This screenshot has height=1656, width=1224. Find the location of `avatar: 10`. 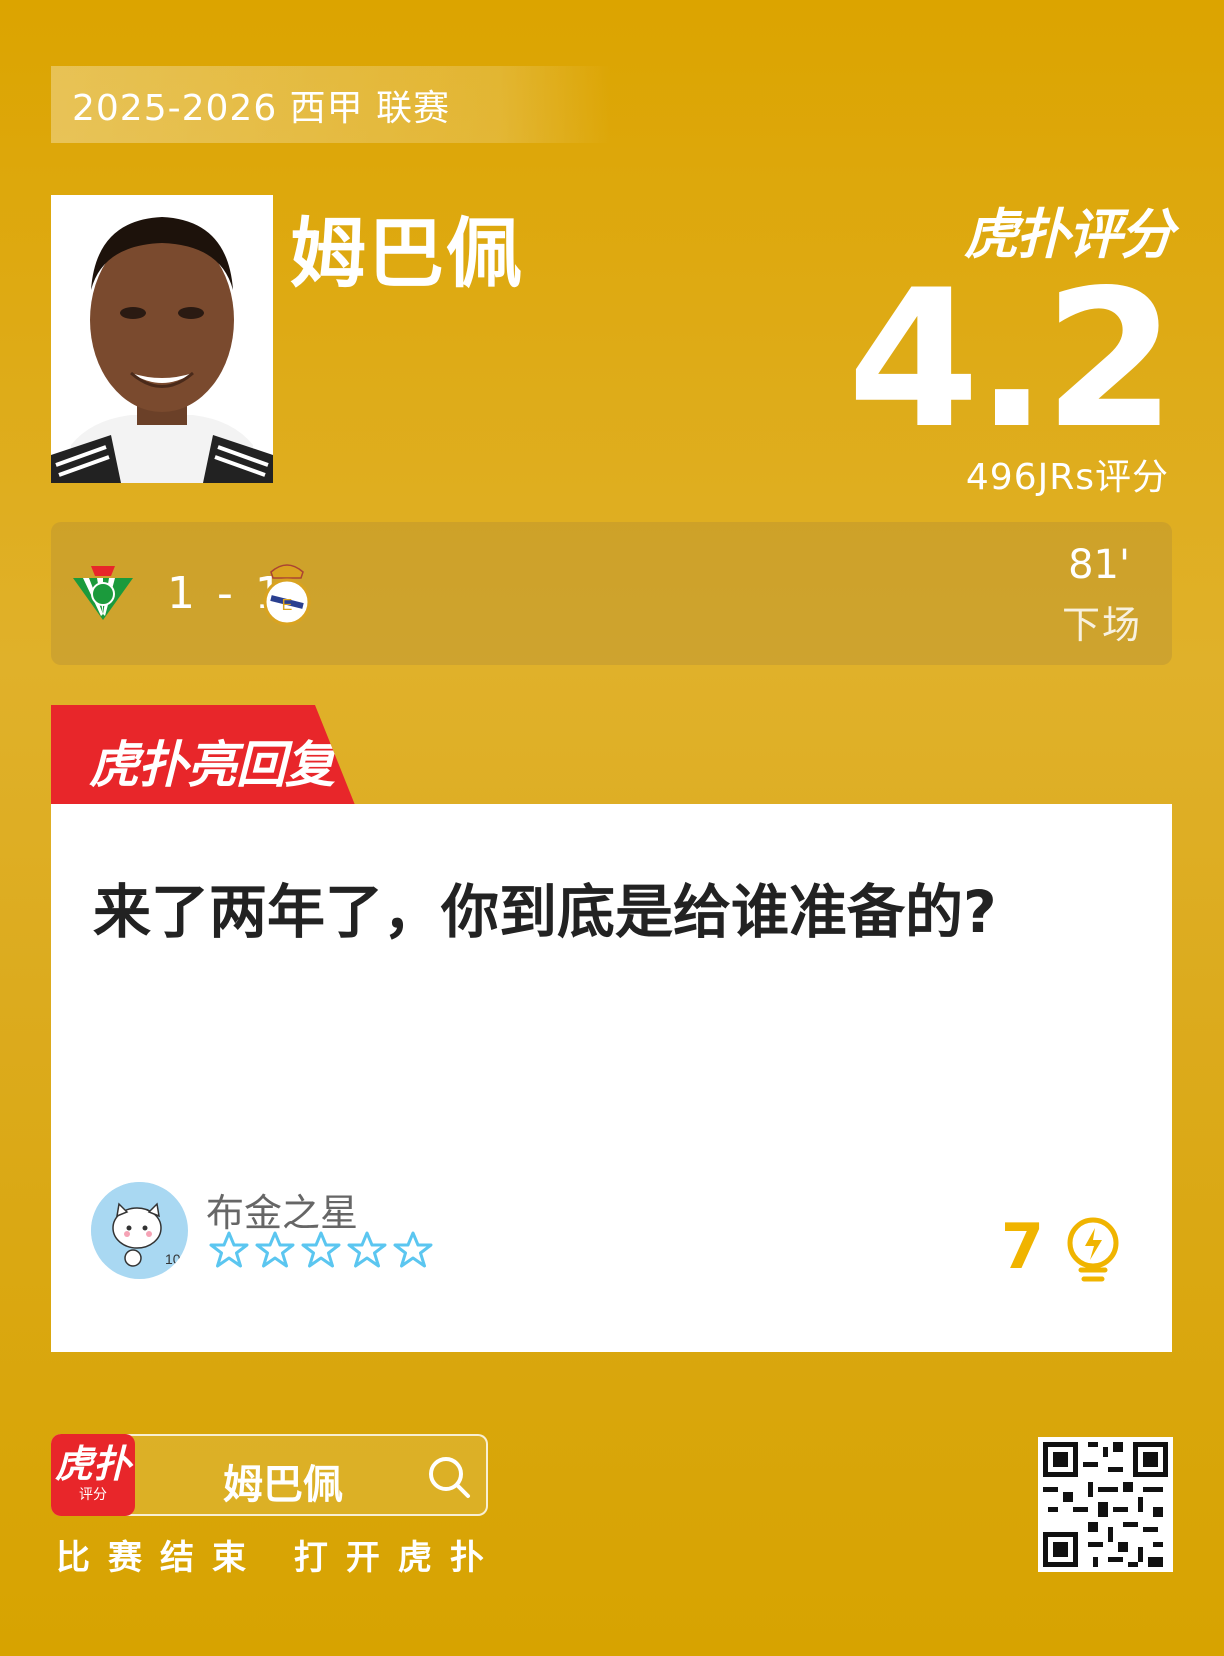

avatar: 10 is located at coordinates (139, 1230).